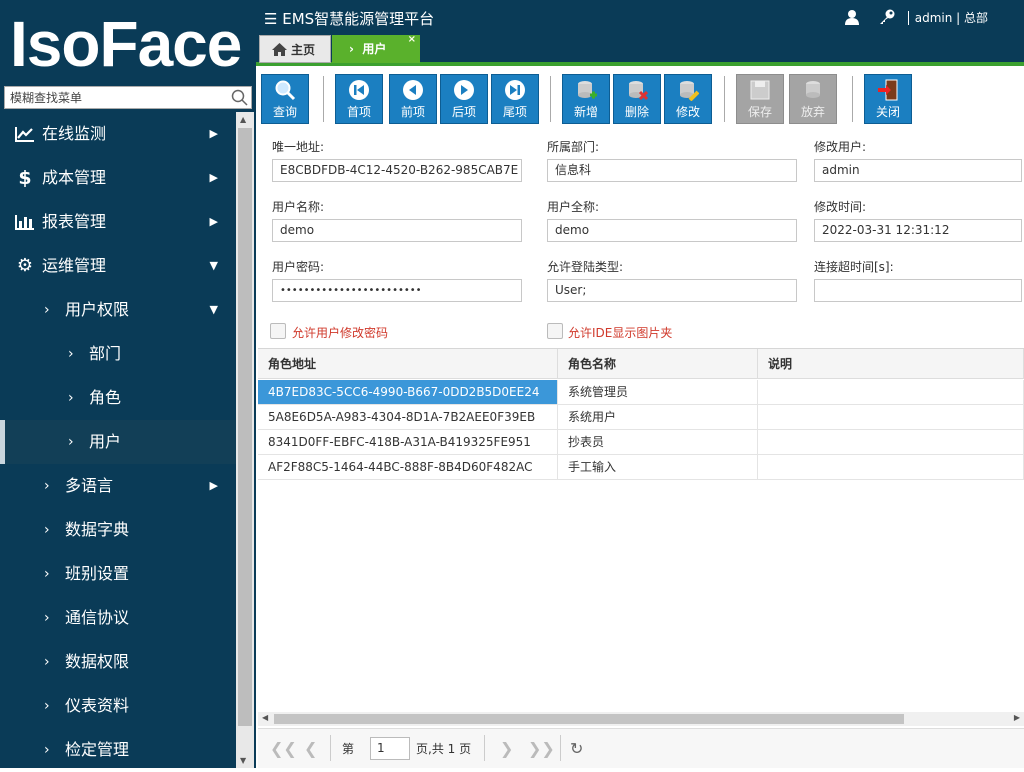 The width and height of the screenshot is (1024, 772). What do you see at coordinates (245, 427) in the screenshot?
I see `scrollbar-thumb` at bounding box center [245, 427].